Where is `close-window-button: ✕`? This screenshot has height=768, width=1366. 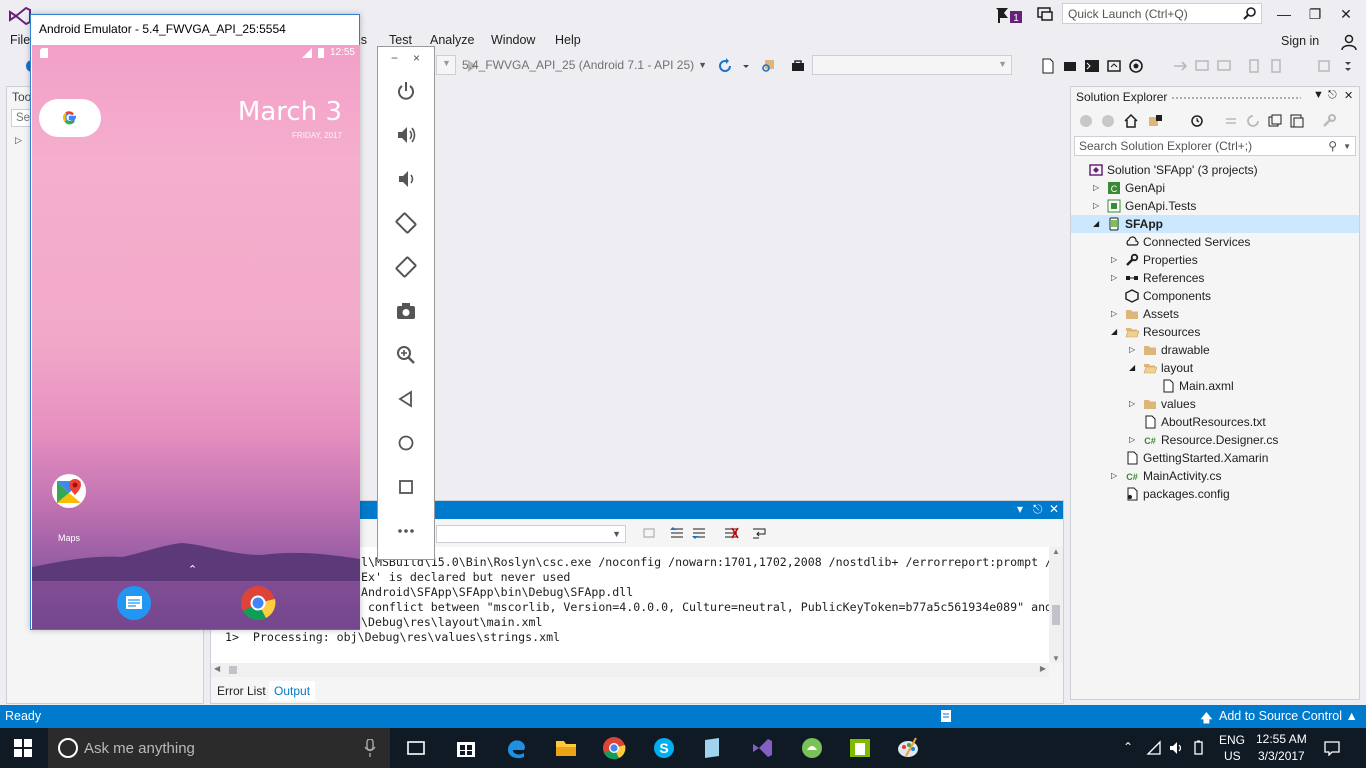
close-window-button: ✕ is located at coordinates (1346, 14).